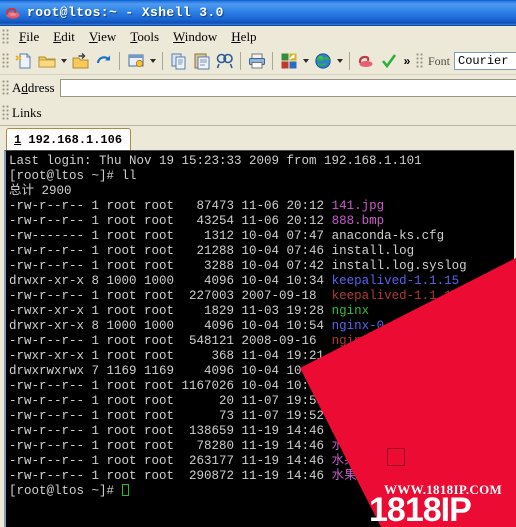  What do you see at coordinates (350, 311) in the screenshot?
I see `file-name: nginx` at bounding box center [350, 311].